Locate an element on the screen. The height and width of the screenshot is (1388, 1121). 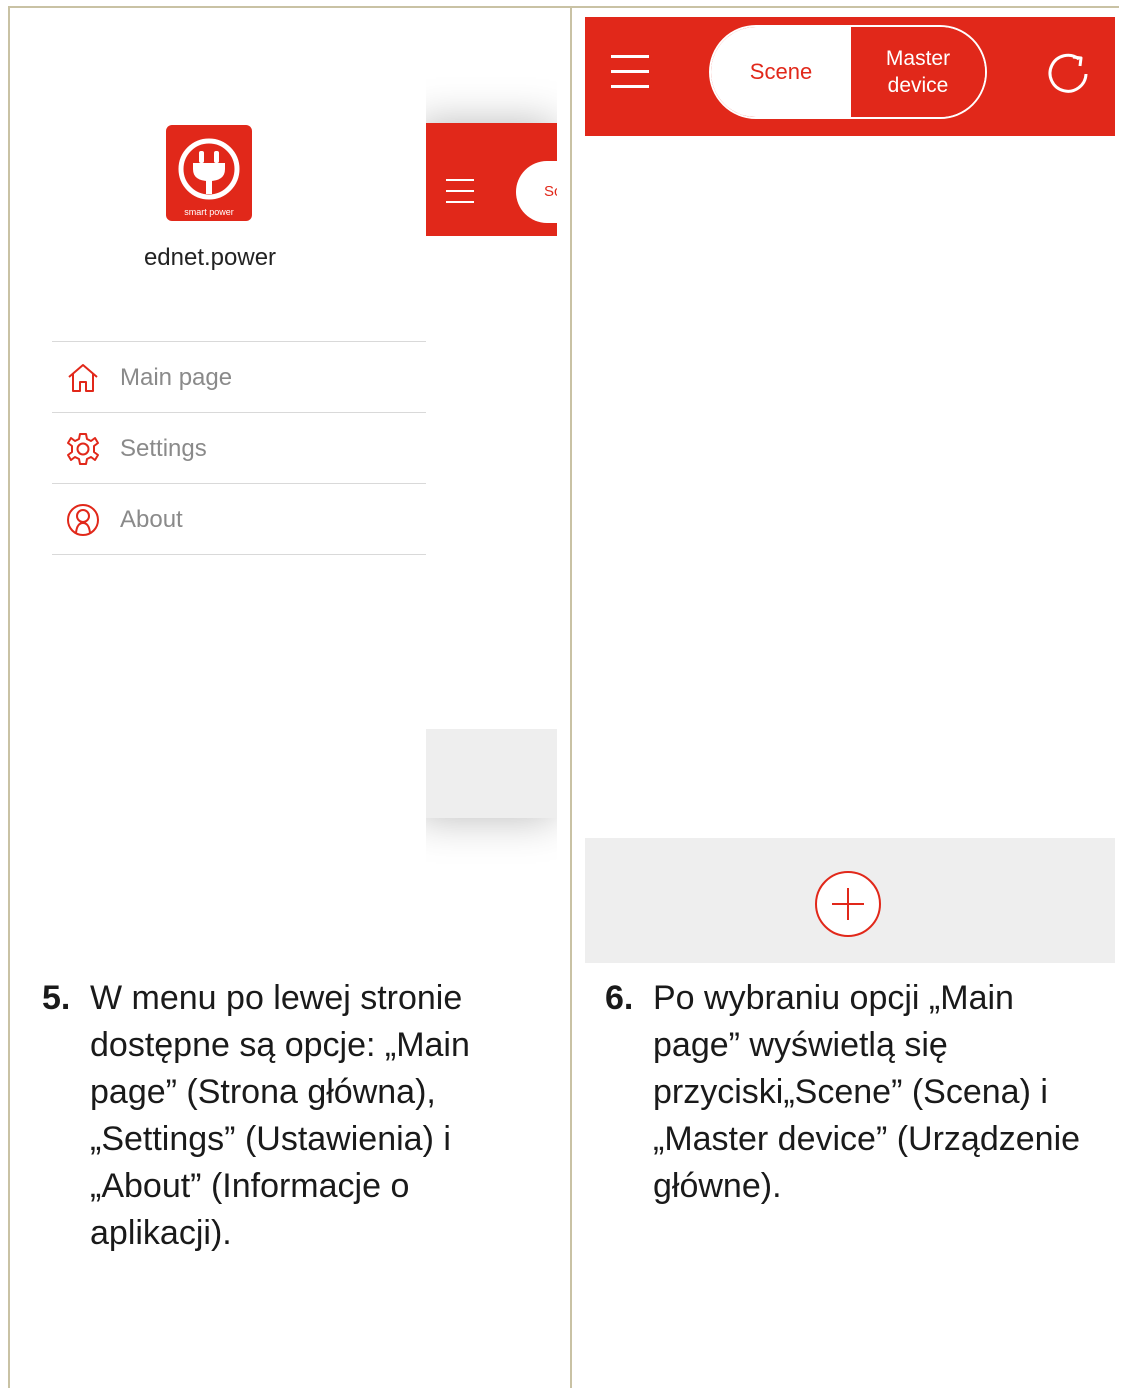
tab-switcher: Scene Master device is located at coordinates (848, 72).